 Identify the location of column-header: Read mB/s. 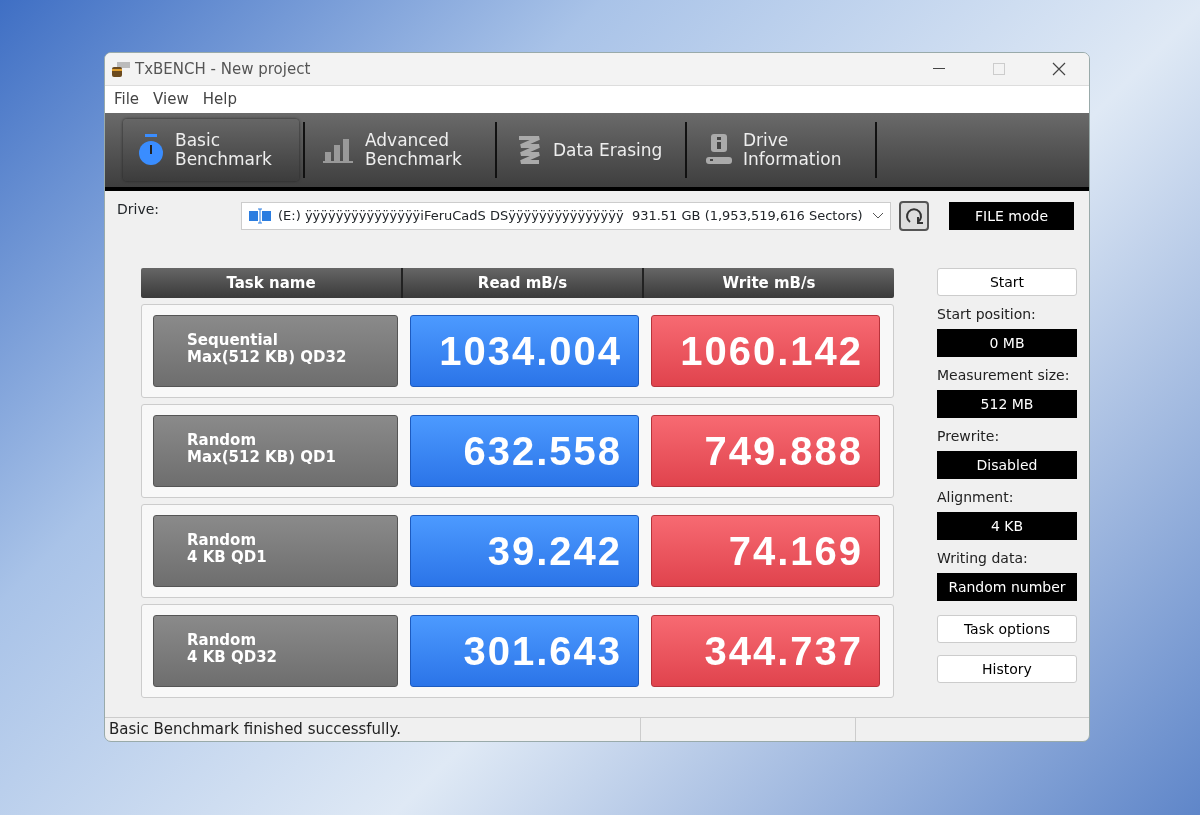
(523, 283).